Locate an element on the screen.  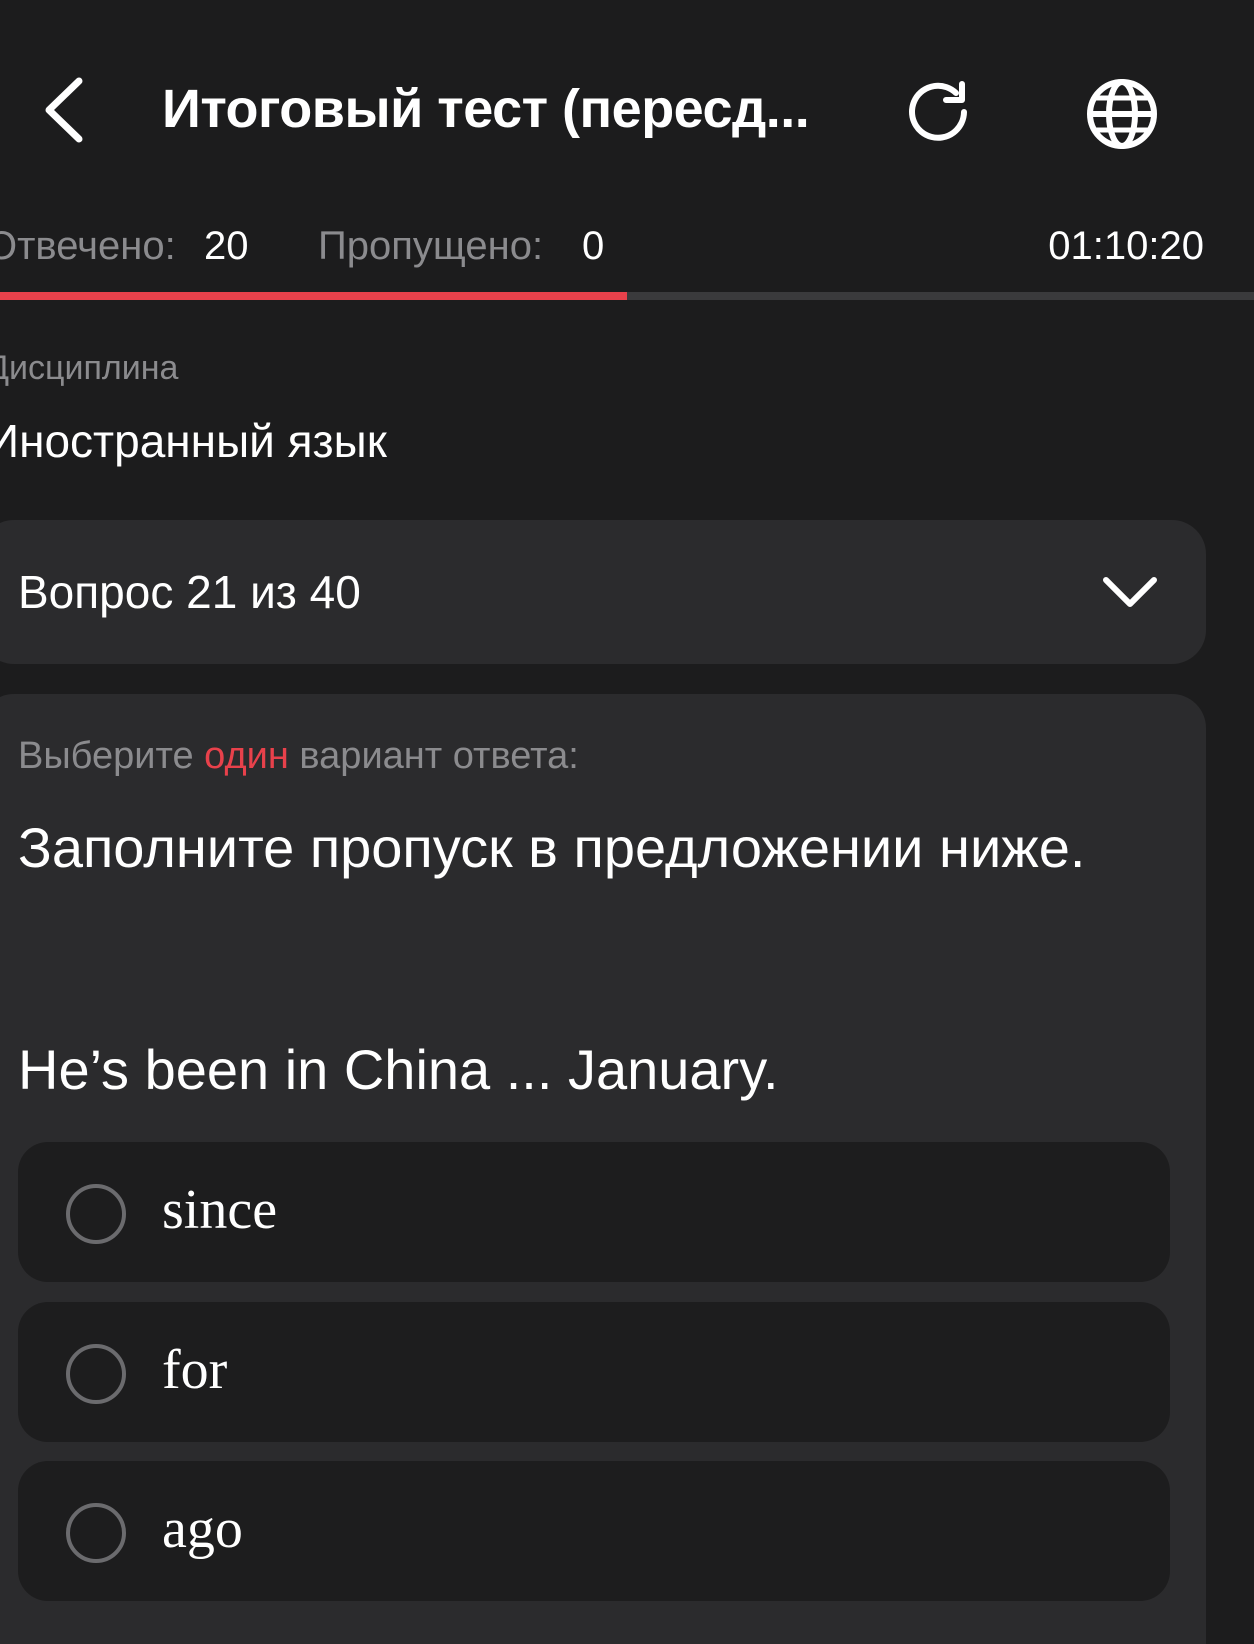
timer: 01:10:20 is located at coordinates (1126, 246).